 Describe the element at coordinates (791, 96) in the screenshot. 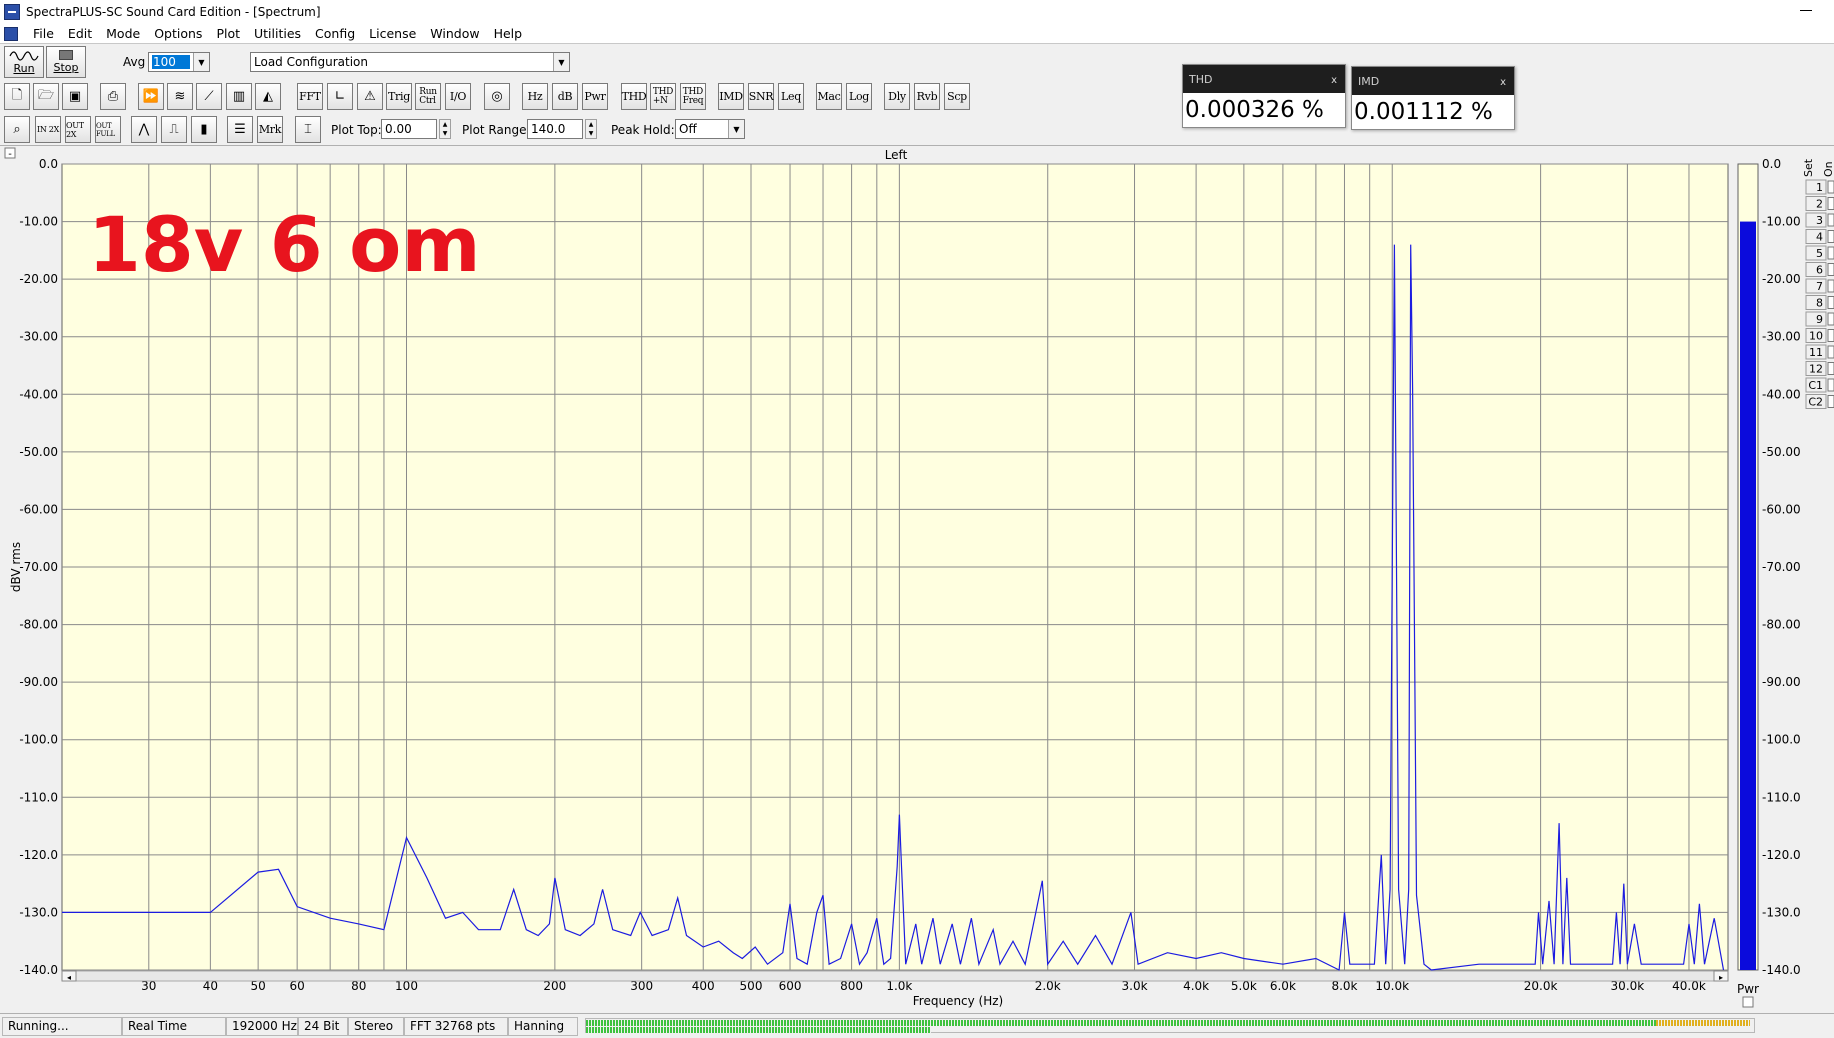

I see `leq-button: Leq` at that location.